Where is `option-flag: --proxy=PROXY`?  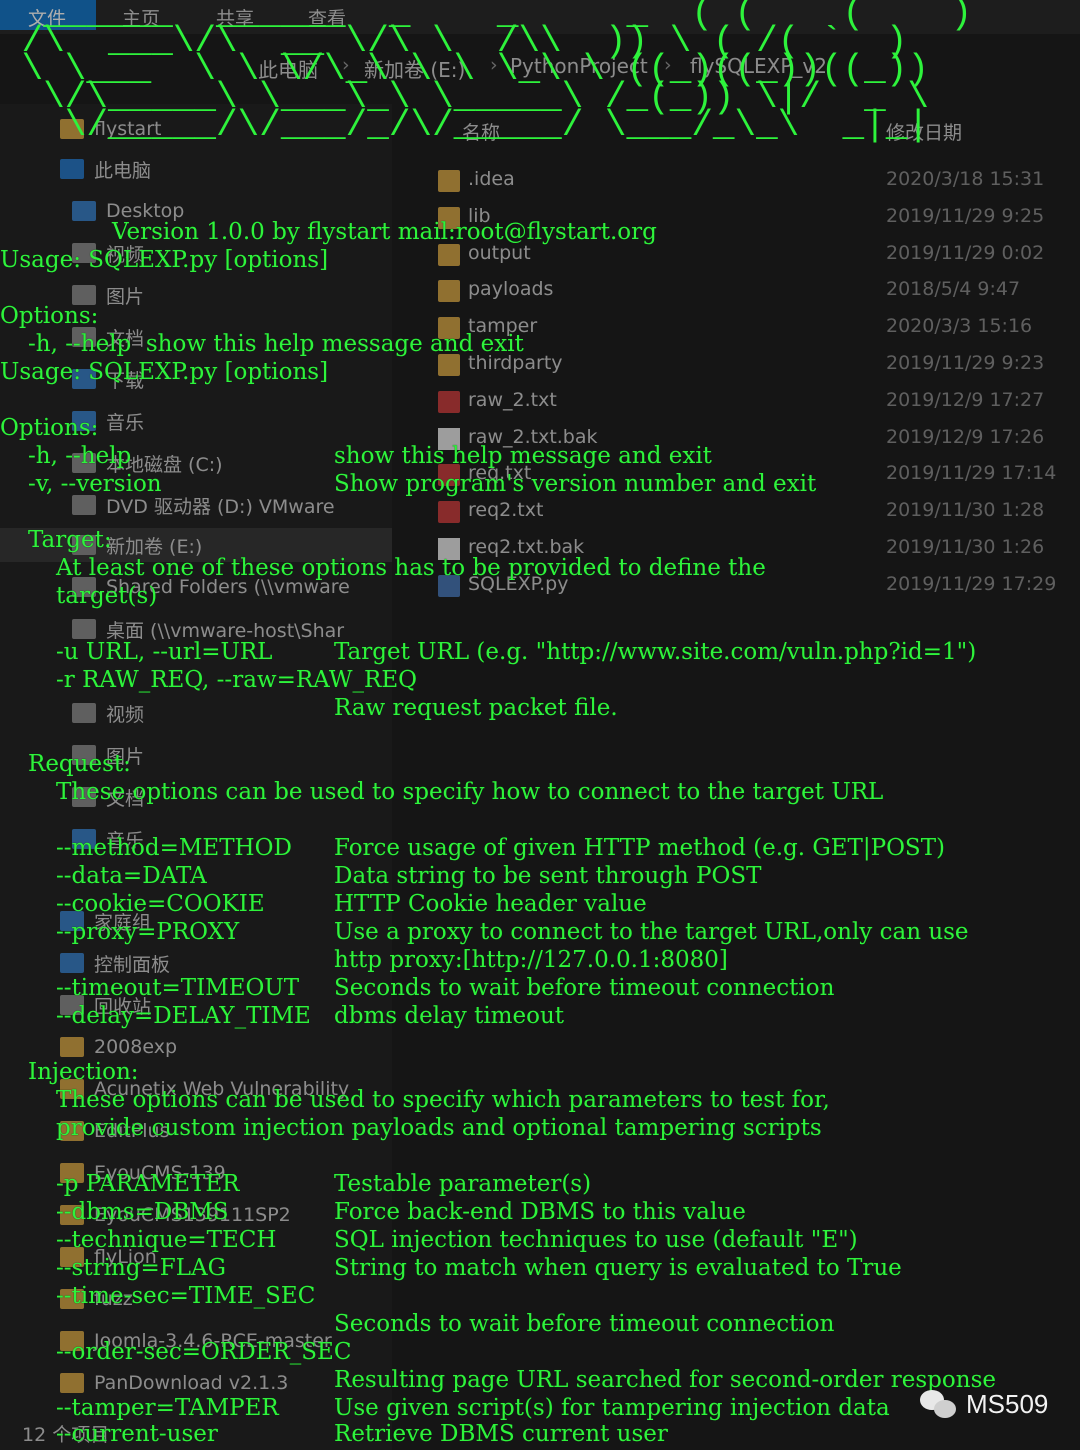 option-flag: --proxy=PROXY is located at coordinates (148, 932).